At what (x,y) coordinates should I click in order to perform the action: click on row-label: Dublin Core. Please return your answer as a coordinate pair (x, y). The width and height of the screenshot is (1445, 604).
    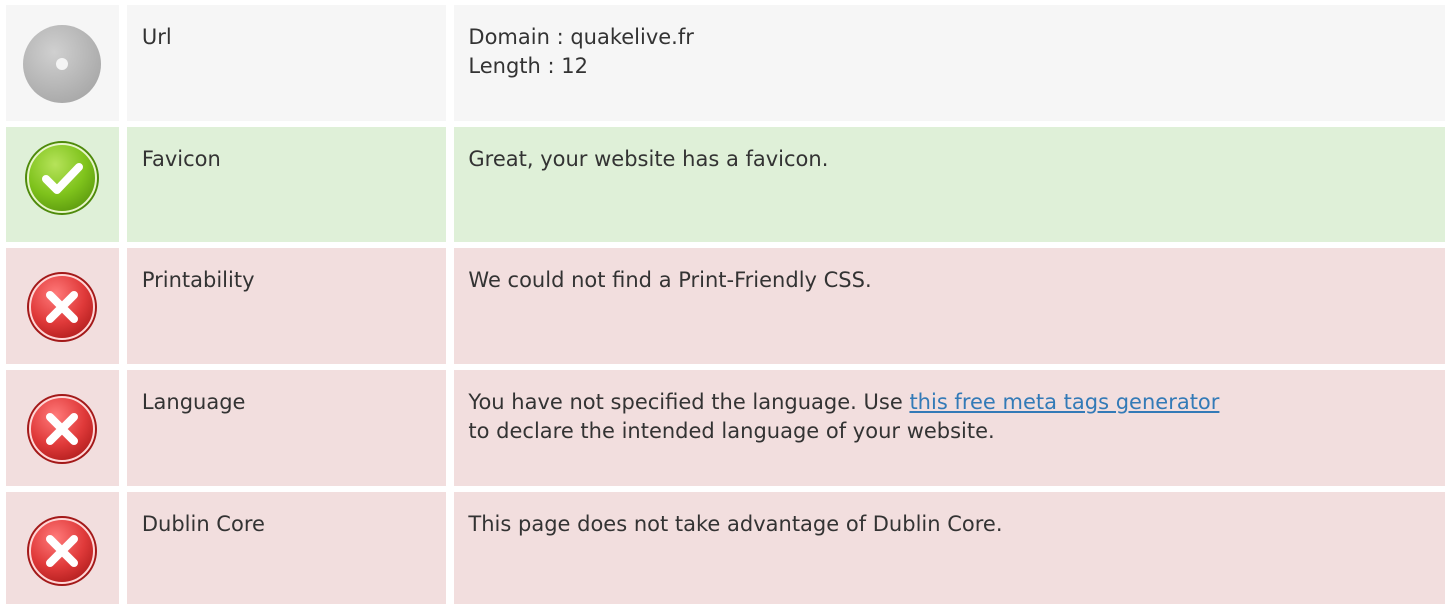
    Looking at the image, I should click on (203, 524).